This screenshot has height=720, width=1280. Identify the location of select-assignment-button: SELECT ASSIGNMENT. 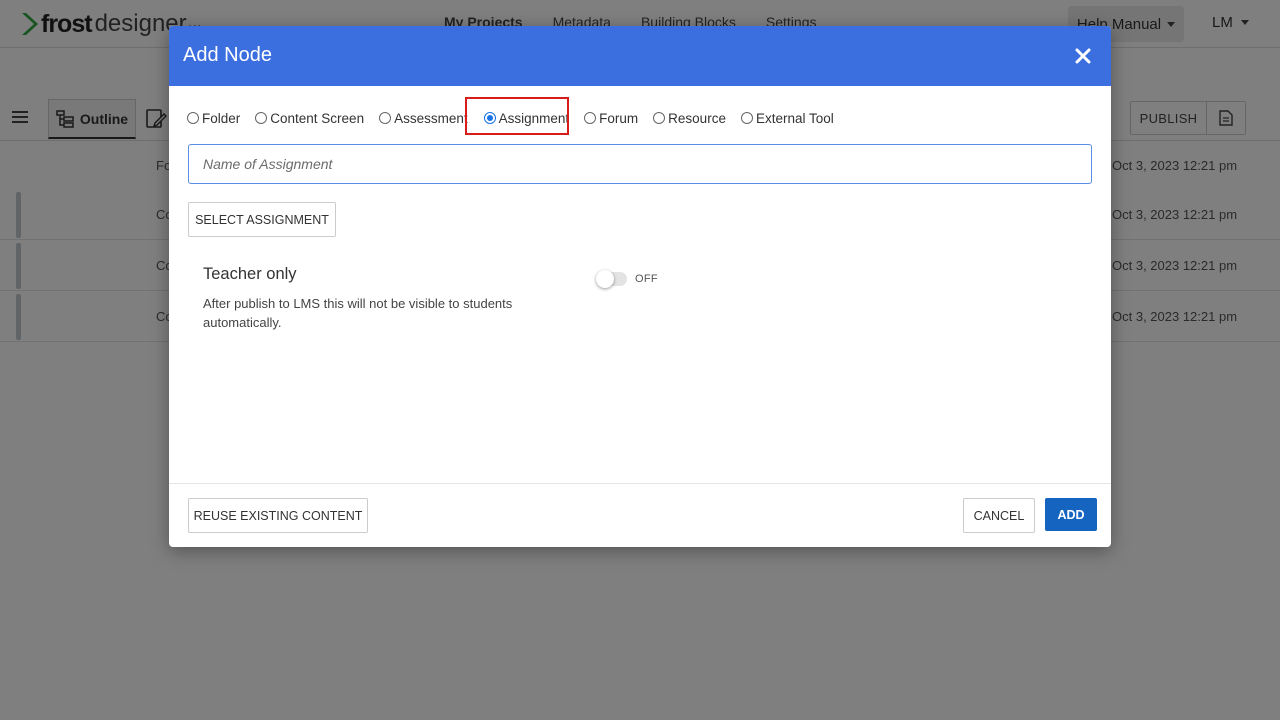
(262, 219).